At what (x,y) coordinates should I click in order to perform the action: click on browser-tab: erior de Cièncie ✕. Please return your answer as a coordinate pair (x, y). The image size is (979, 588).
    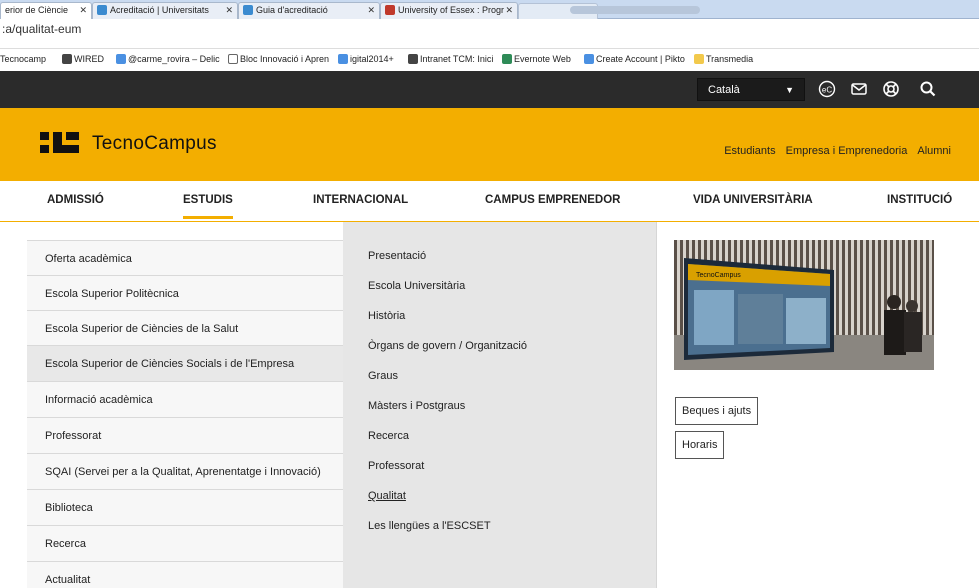
    Looking at the image, I should click on (46, 10).